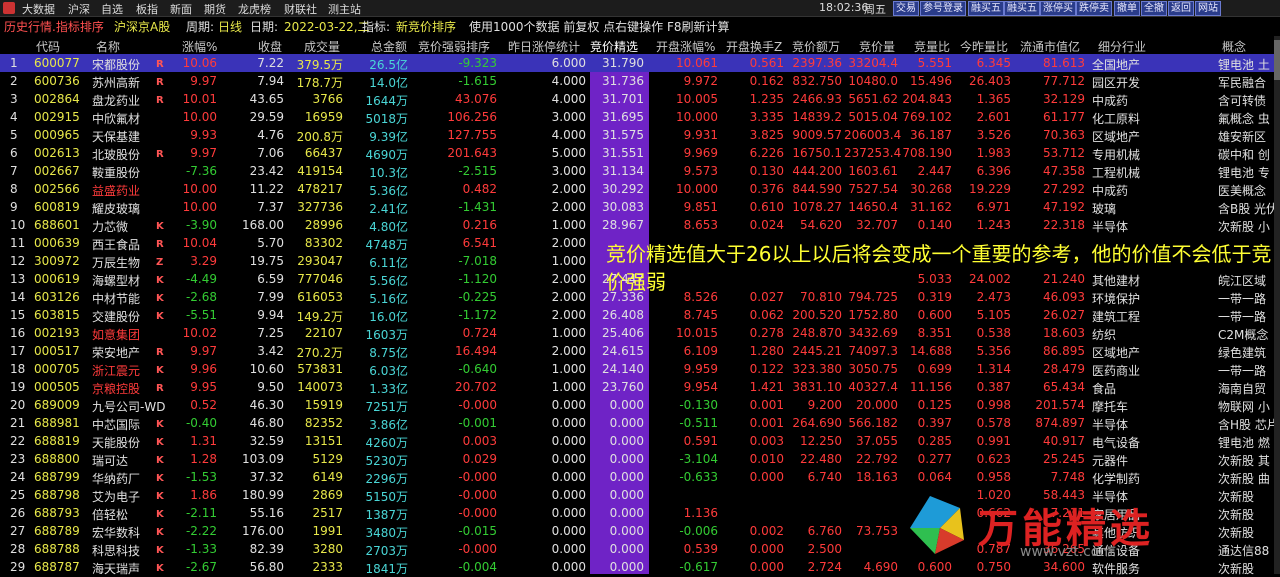 This screenshot has height=577, width=1280. Describe the element at coordinates (327, 26) in the screenshot. I see `title-date: 2022-03-22,二` at that location.